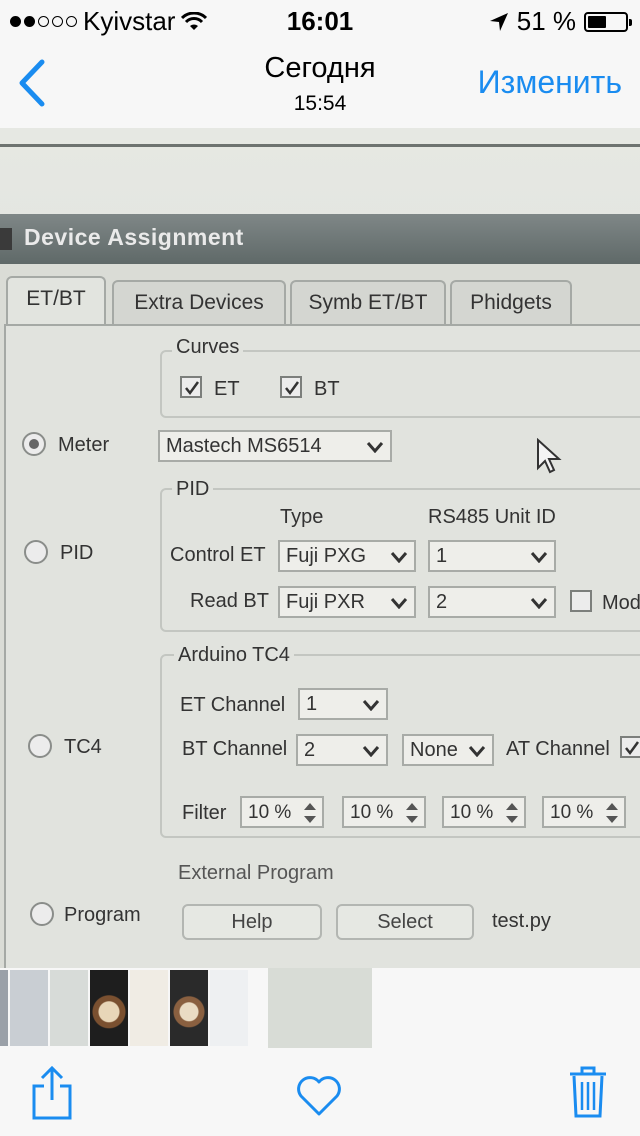  Describe the element at coordinates (227, 389) in the screenshot. I see `et-checkbox-label: ET` at that location.